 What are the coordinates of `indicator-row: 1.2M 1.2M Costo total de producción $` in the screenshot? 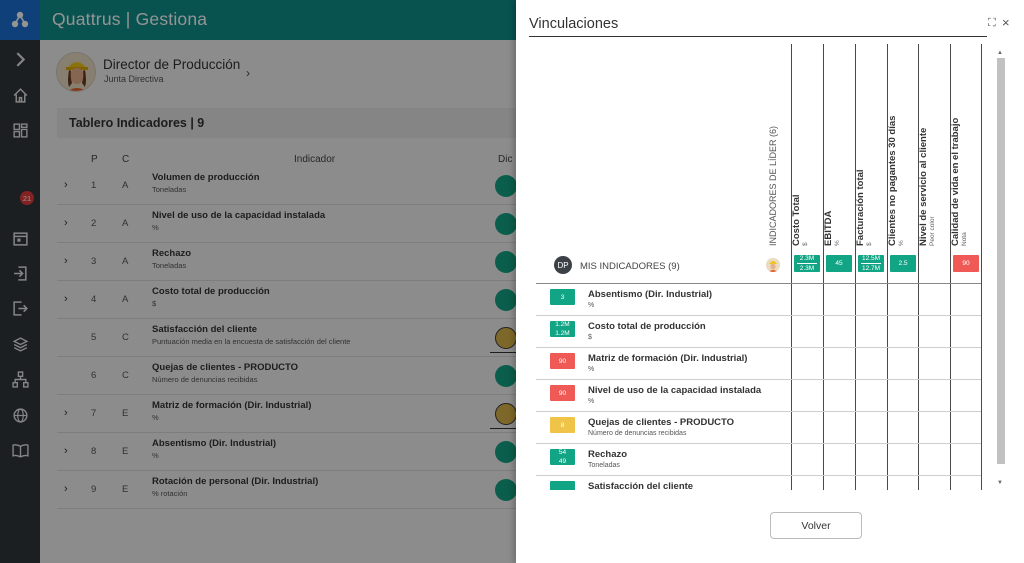 It's located at (758, 332).